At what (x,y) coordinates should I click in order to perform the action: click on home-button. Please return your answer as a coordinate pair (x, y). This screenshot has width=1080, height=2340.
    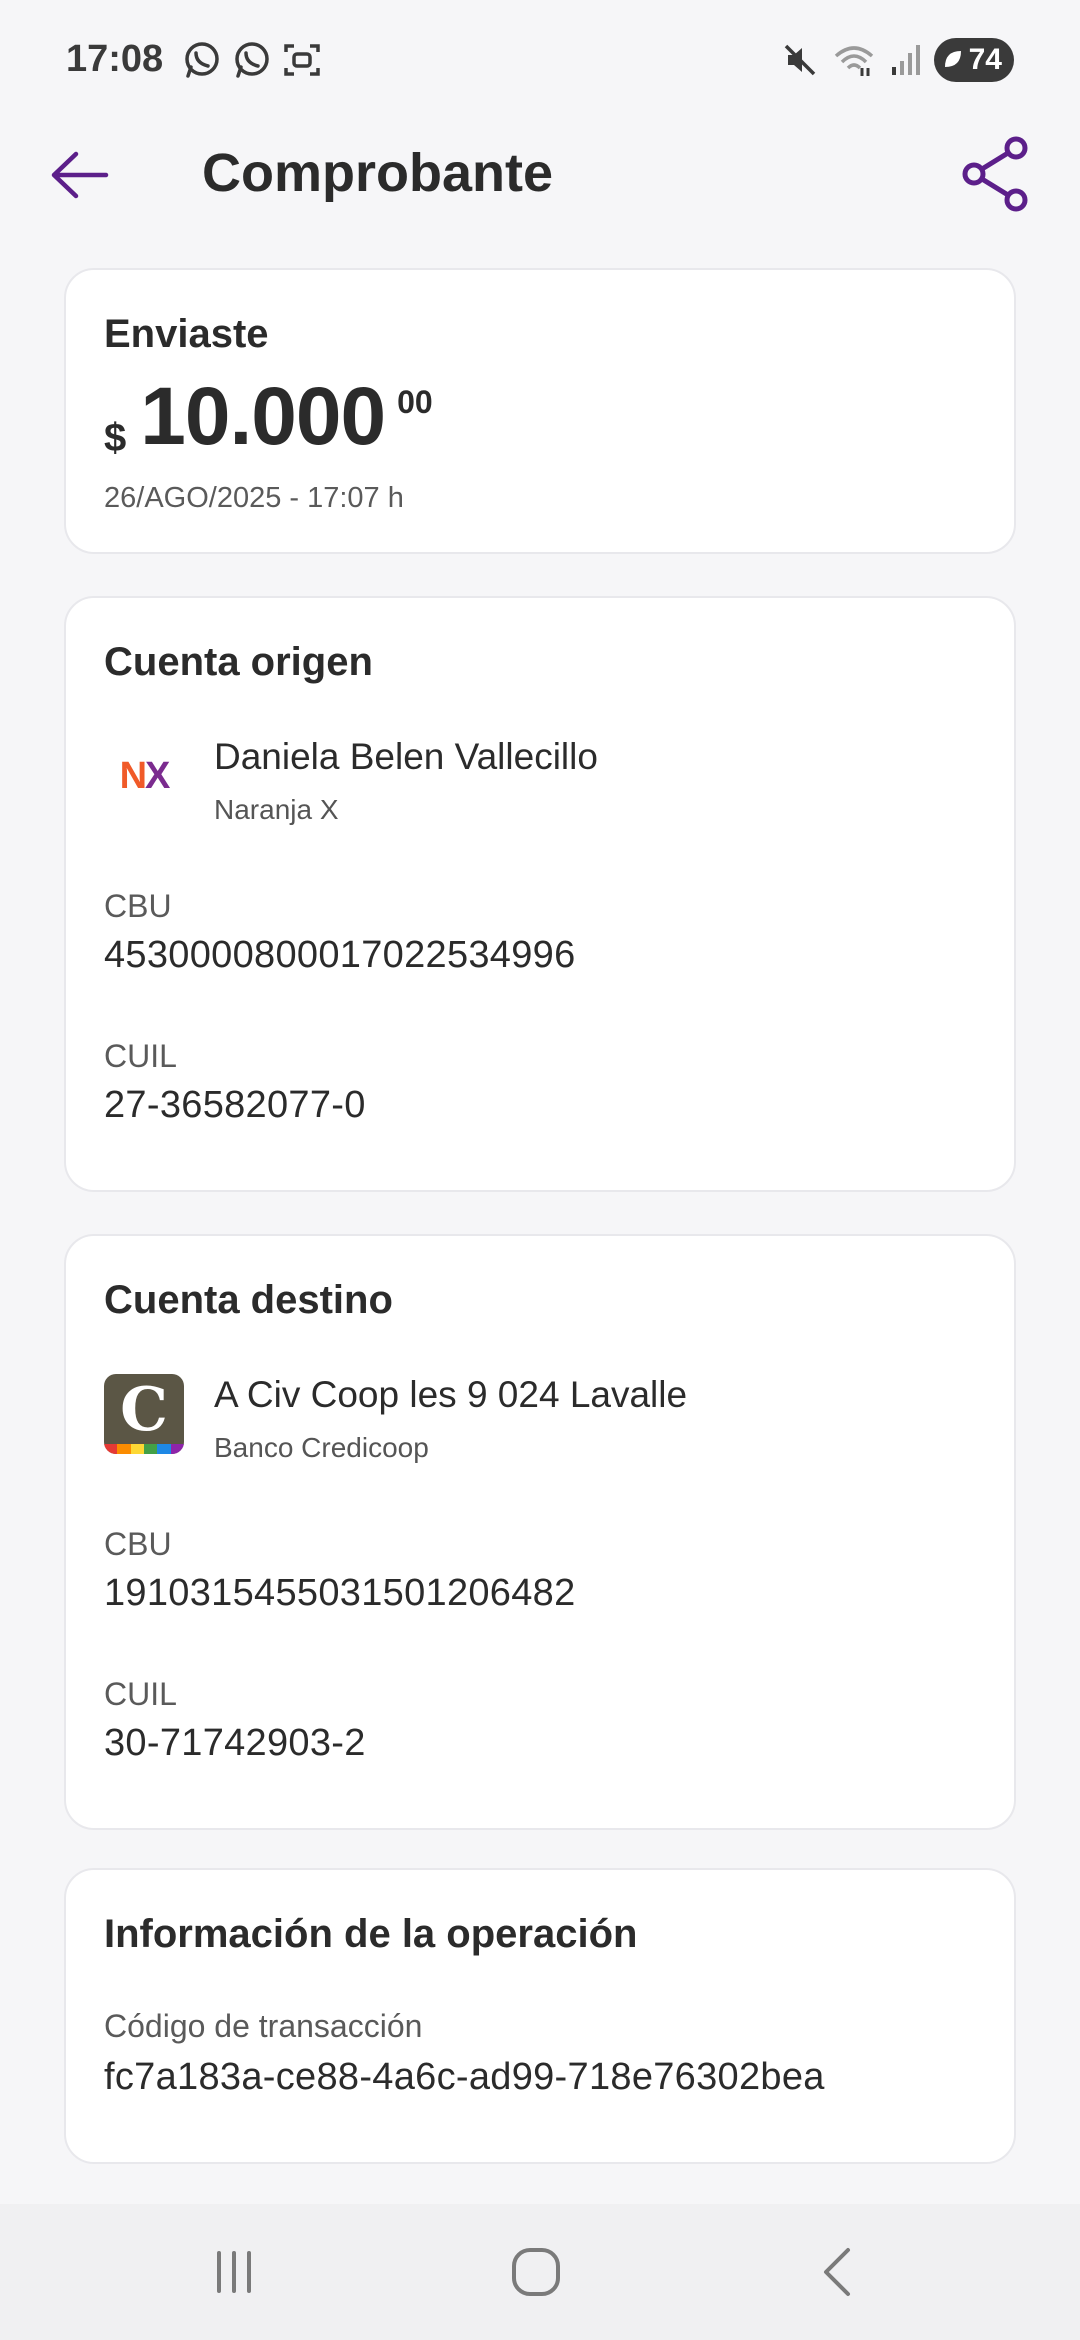
    Looking at the image, I should click on (536, 2272).